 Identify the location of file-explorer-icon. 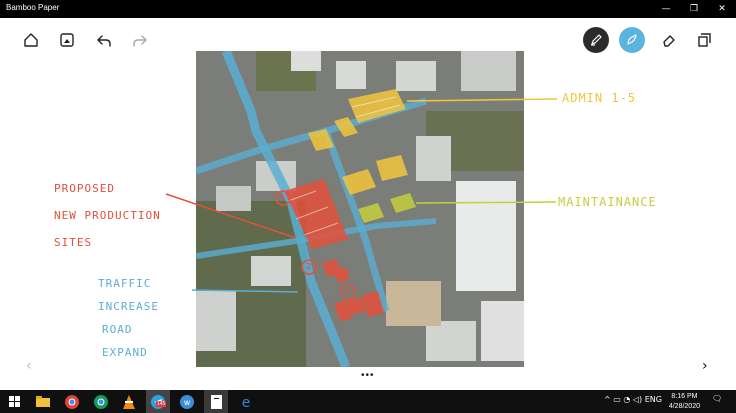
(42, 401).